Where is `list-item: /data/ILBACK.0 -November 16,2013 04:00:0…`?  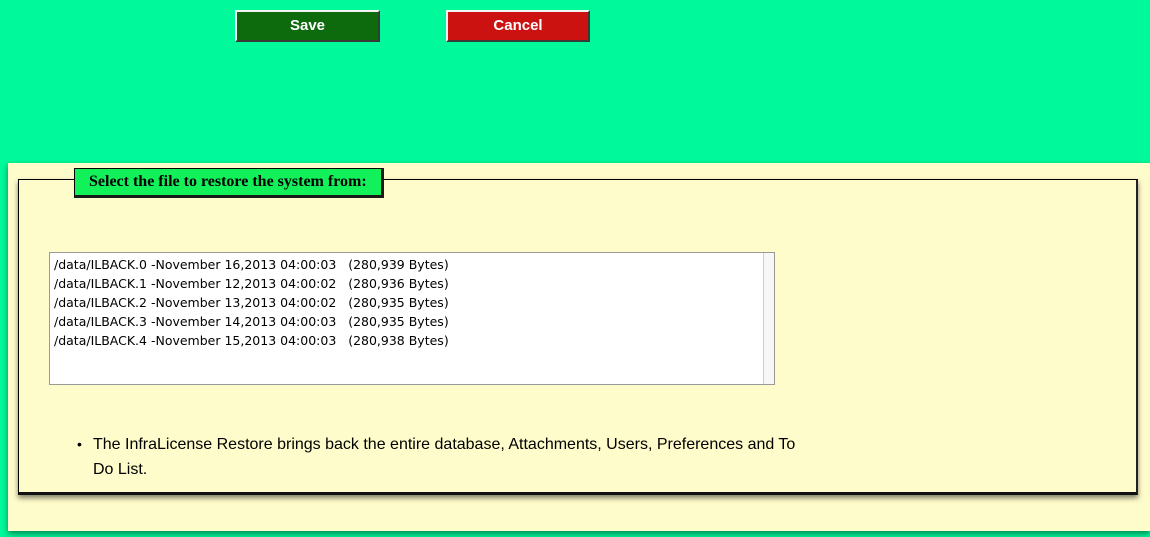
list-item: /data/ILBACK.0 -November 16,2013 04:00:0… is located at coordinates (412, 264).